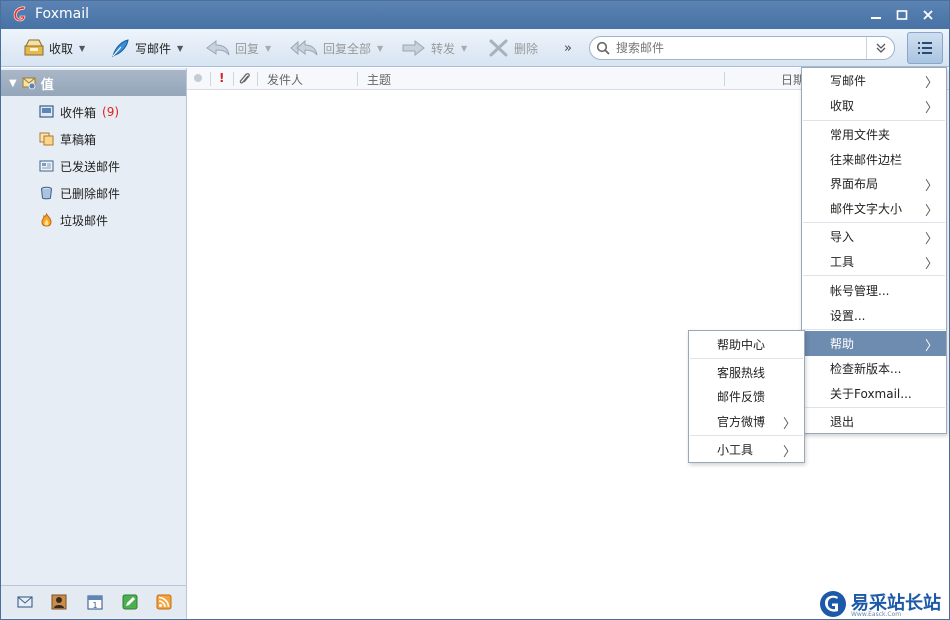  Describe the element at coordinates (874, 80) in the screenshot. I see `menu-item-compose: 写邮件 〉` at that location.